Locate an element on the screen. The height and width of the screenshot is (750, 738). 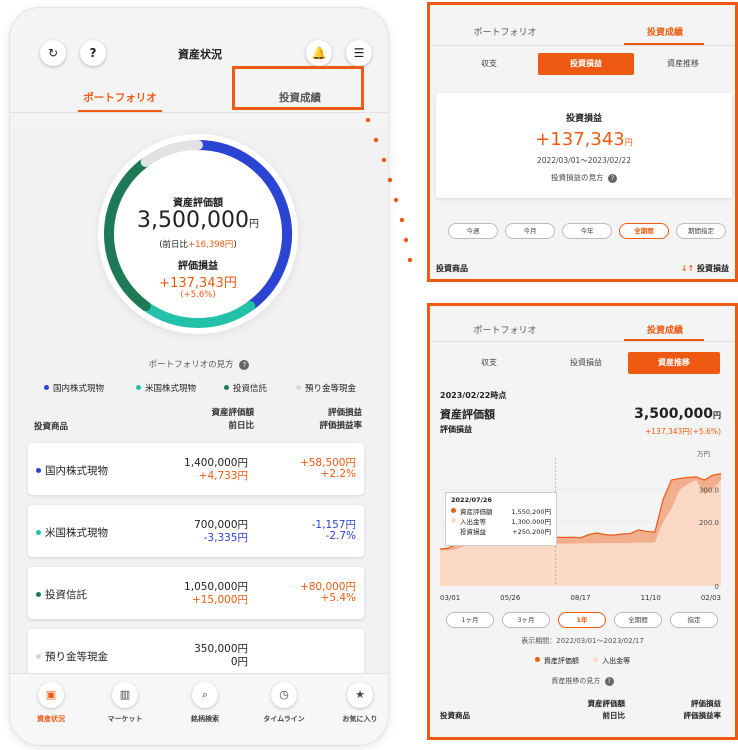
wallet-icon: ▣ is located at coordinates (51, 695).